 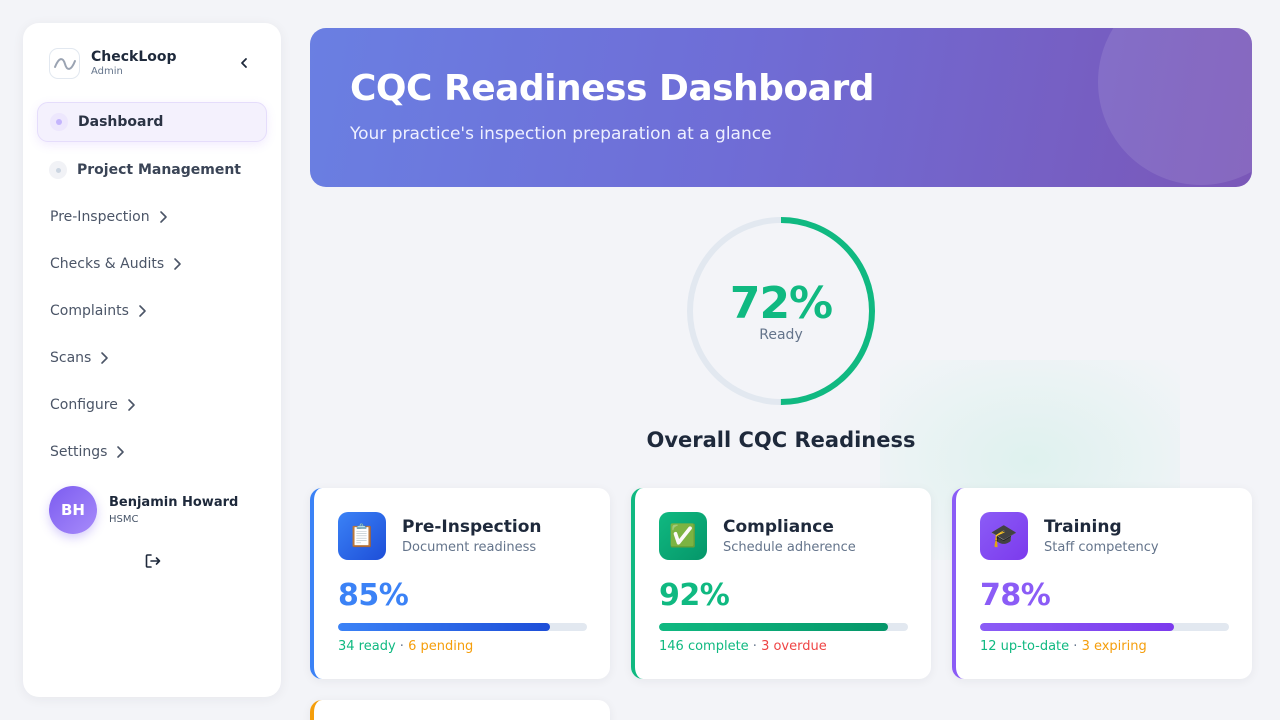 What do you see at coordinates (781, 335) in the screenshot?
I see `readiness-label: Ready` at bounding box center [781, 335].